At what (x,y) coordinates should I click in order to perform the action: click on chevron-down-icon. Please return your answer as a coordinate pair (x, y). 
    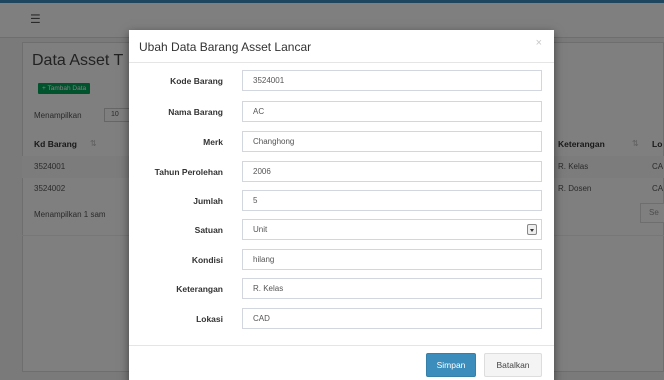
    Looking at the image, I should click on (532, 229).